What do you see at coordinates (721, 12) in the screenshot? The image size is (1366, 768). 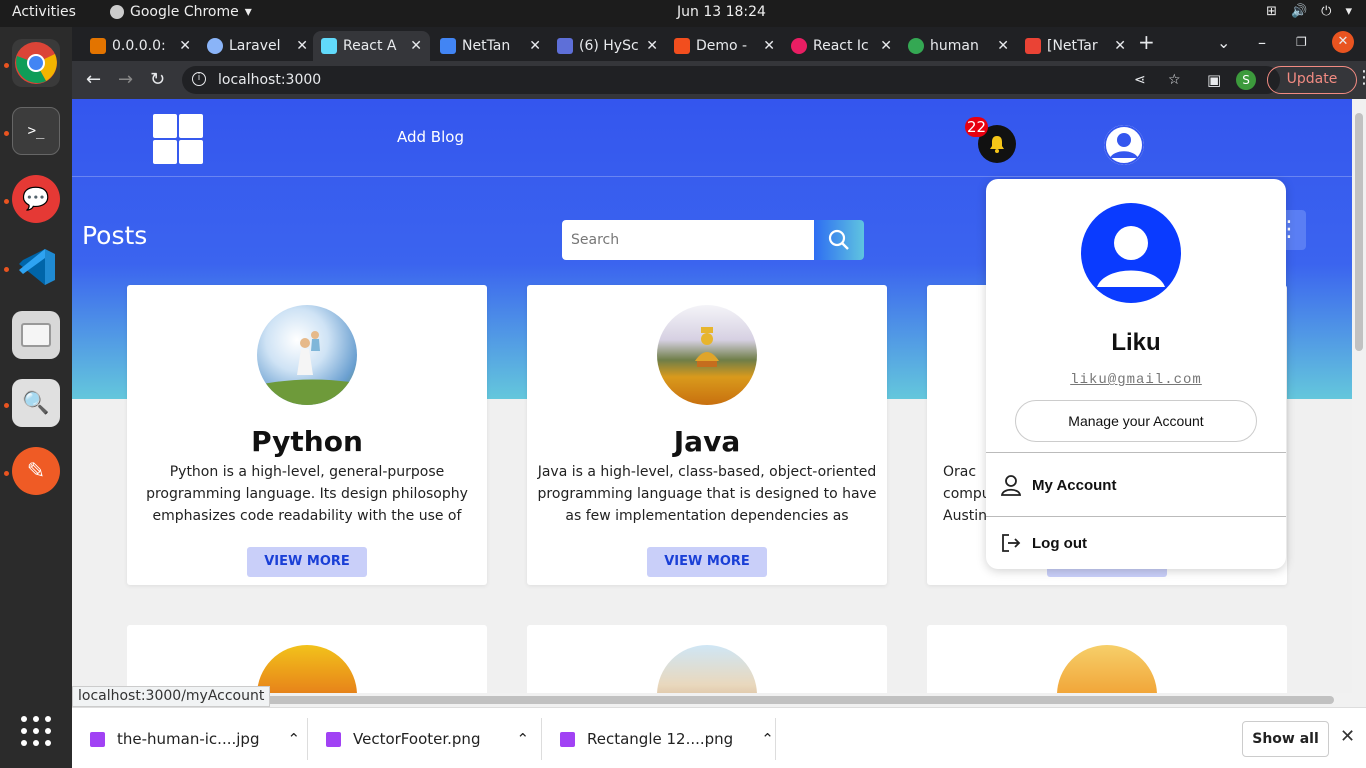 I see `clock: Jun 13 18:24` at bounding box center [721, 12].